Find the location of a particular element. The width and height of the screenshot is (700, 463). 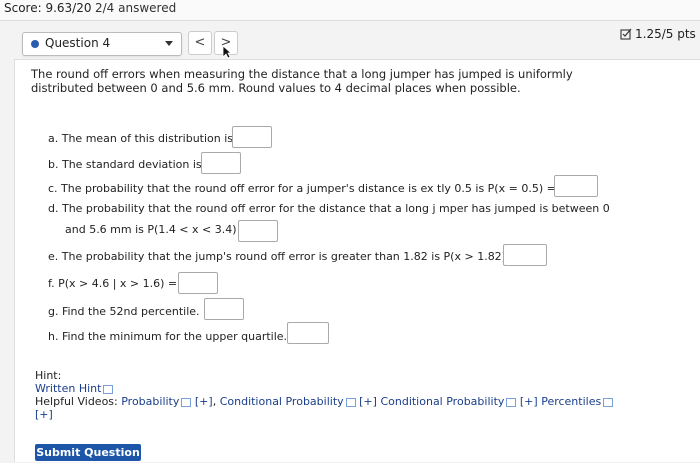

prev-question-button: < is located at coordinates (200, 43).